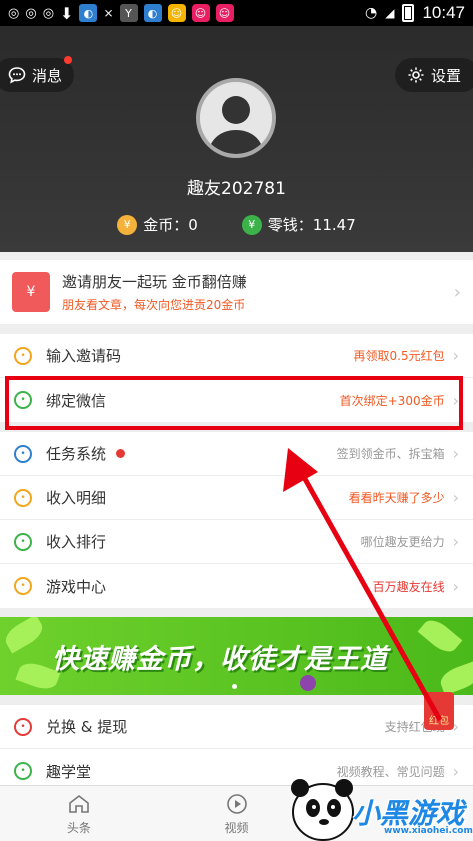  What do you see at coordinates (154, 305) in the screenshot?
I see `invite-subtitle: 朋友看文章，每次向您进贡20金币` at bounding box center [154, 305].